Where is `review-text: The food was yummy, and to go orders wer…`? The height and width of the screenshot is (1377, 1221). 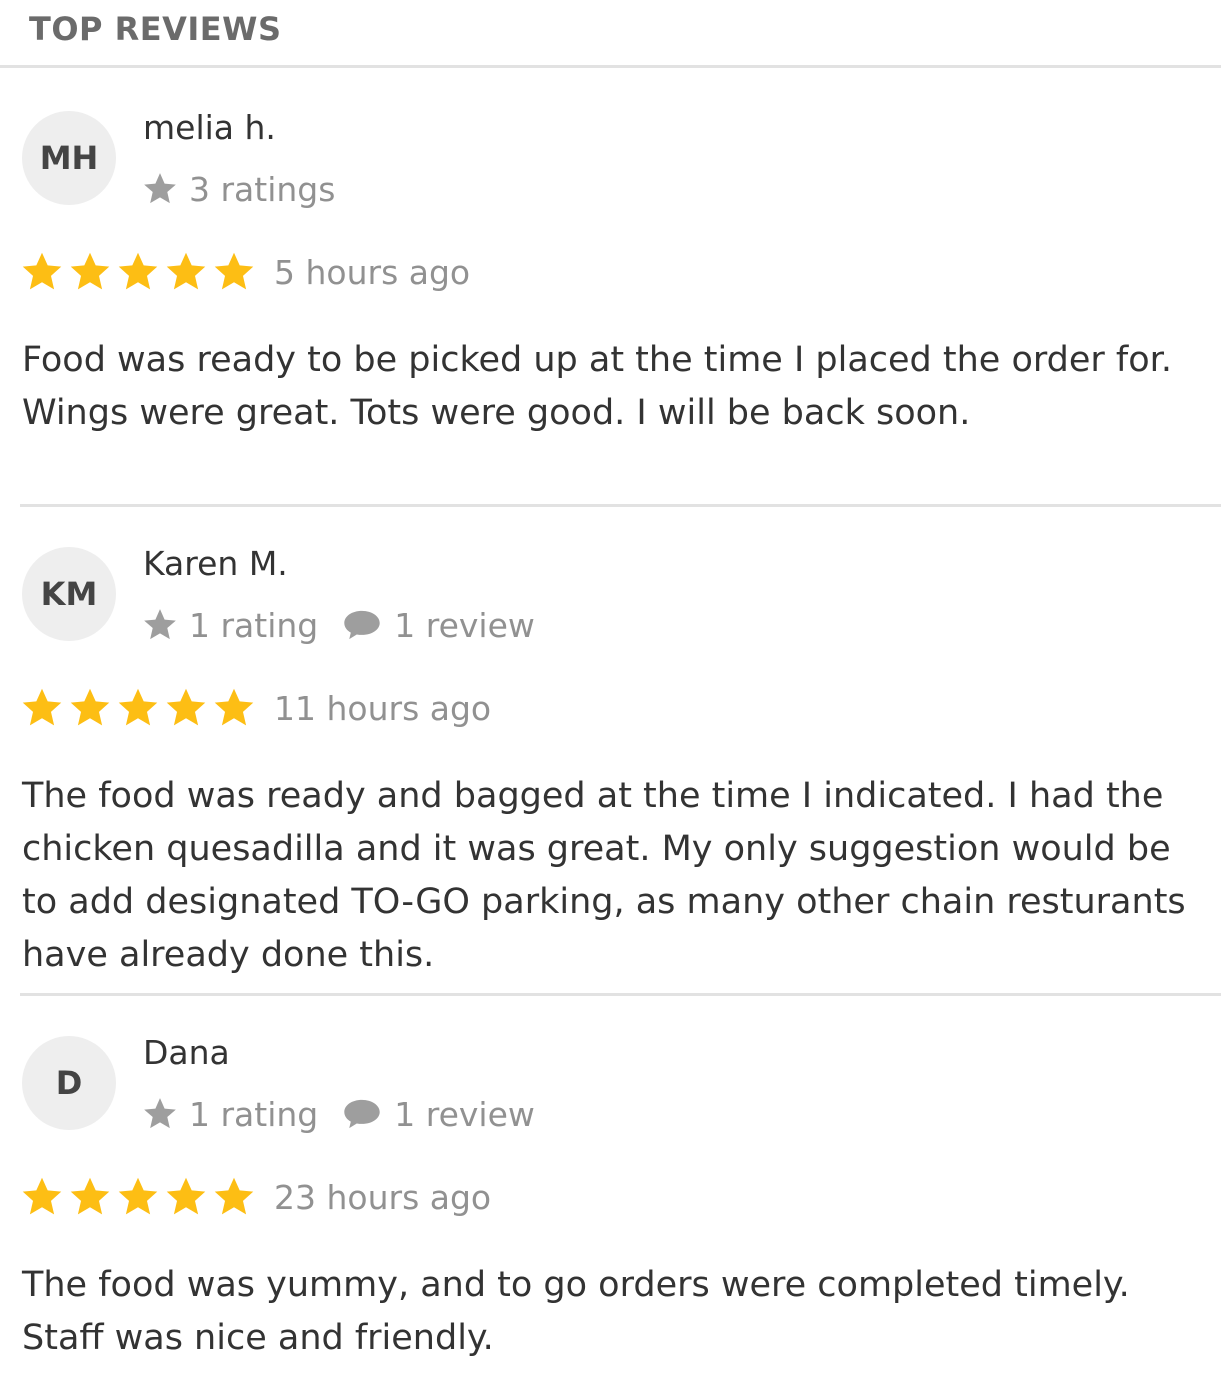
review-text: The food was yummy, and to go orders wer… is located at coordinates (576, 1311).